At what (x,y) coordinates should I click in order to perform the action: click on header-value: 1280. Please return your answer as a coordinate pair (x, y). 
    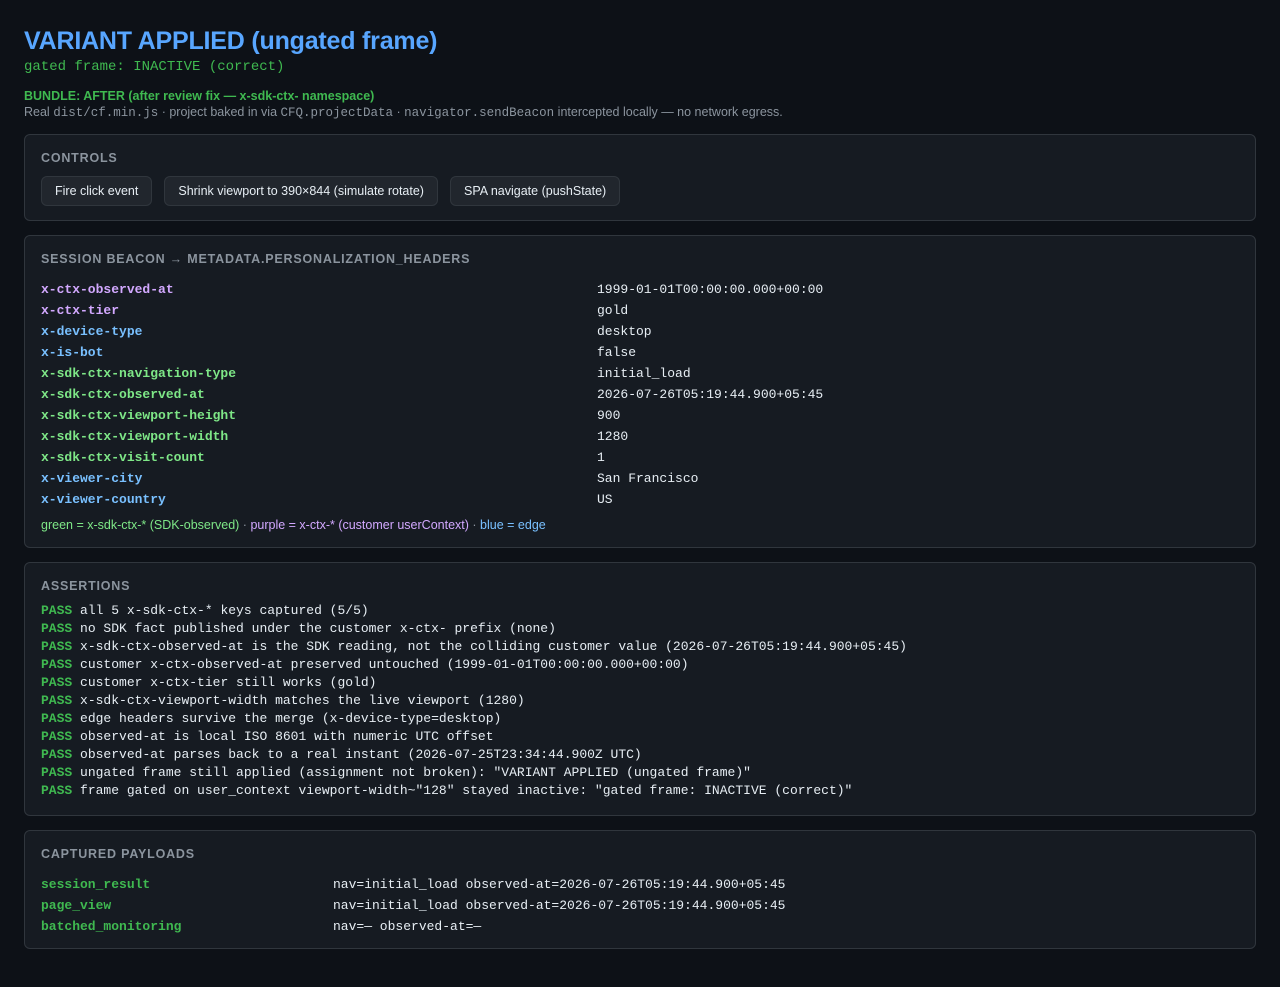
    Looking at the image, I should click on (613, 436).